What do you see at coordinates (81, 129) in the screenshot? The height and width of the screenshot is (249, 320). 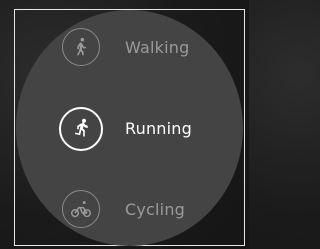 I see `running-icon` at bounding box center [81, 129].